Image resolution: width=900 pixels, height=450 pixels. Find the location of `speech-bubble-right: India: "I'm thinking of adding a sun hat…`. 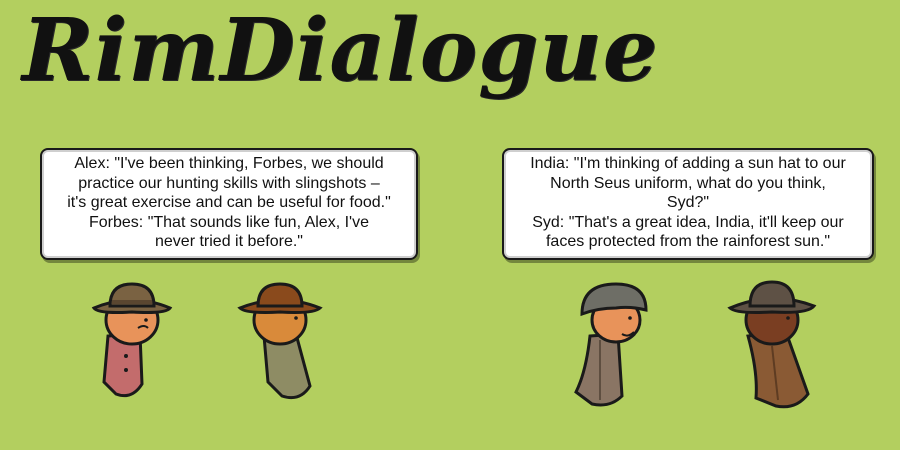

speech-bubble-right: India: "I'm thinking of adding a sun hat… is located at coordinates (688, 204).